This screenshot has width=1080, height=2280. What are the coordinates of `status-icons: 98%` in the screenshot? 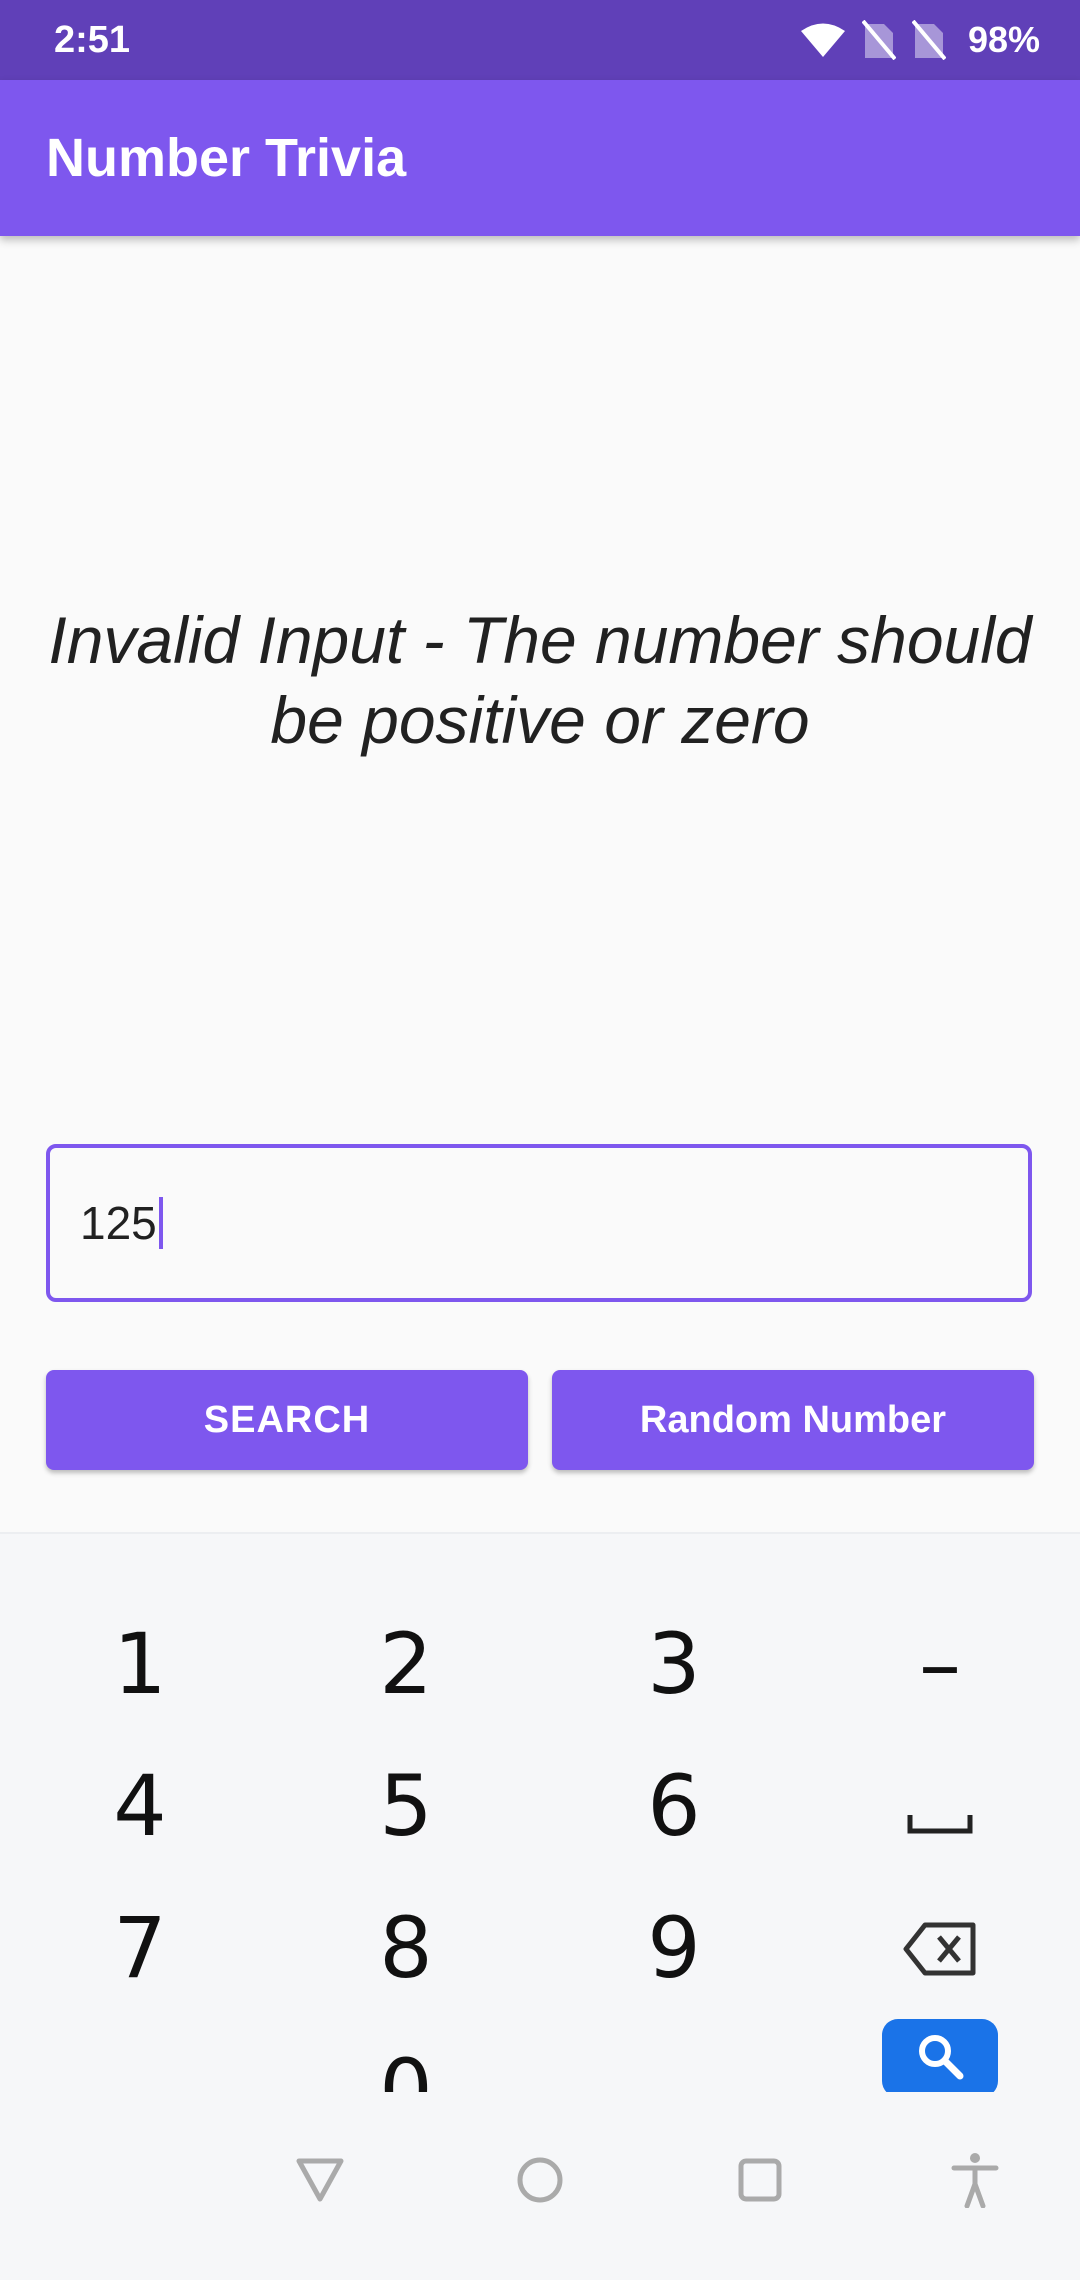 It's located at (920, 40).